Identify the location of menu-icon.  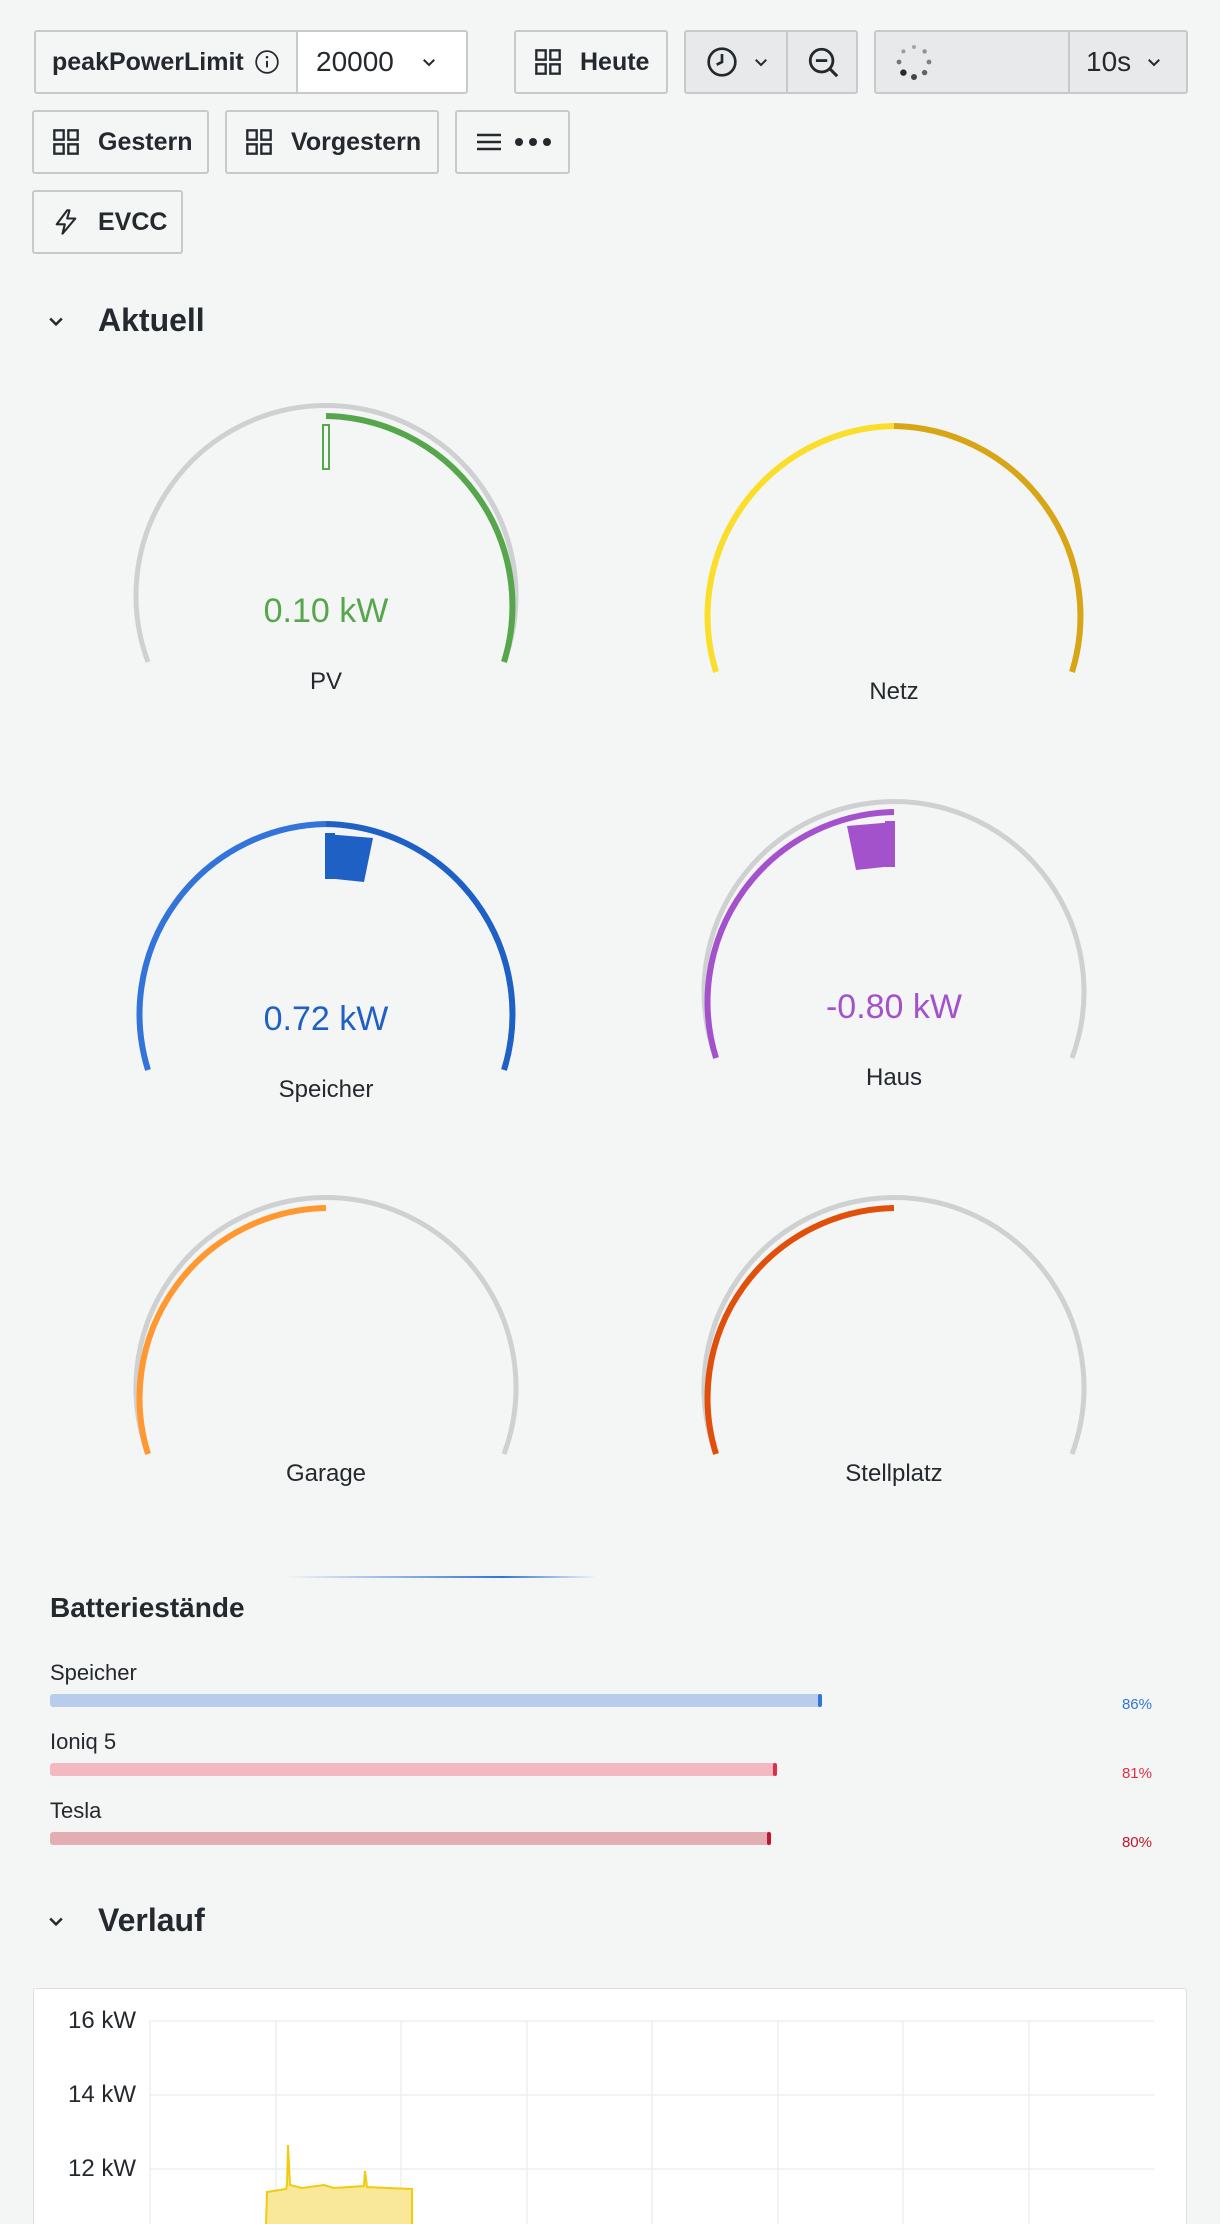
(489, 142).